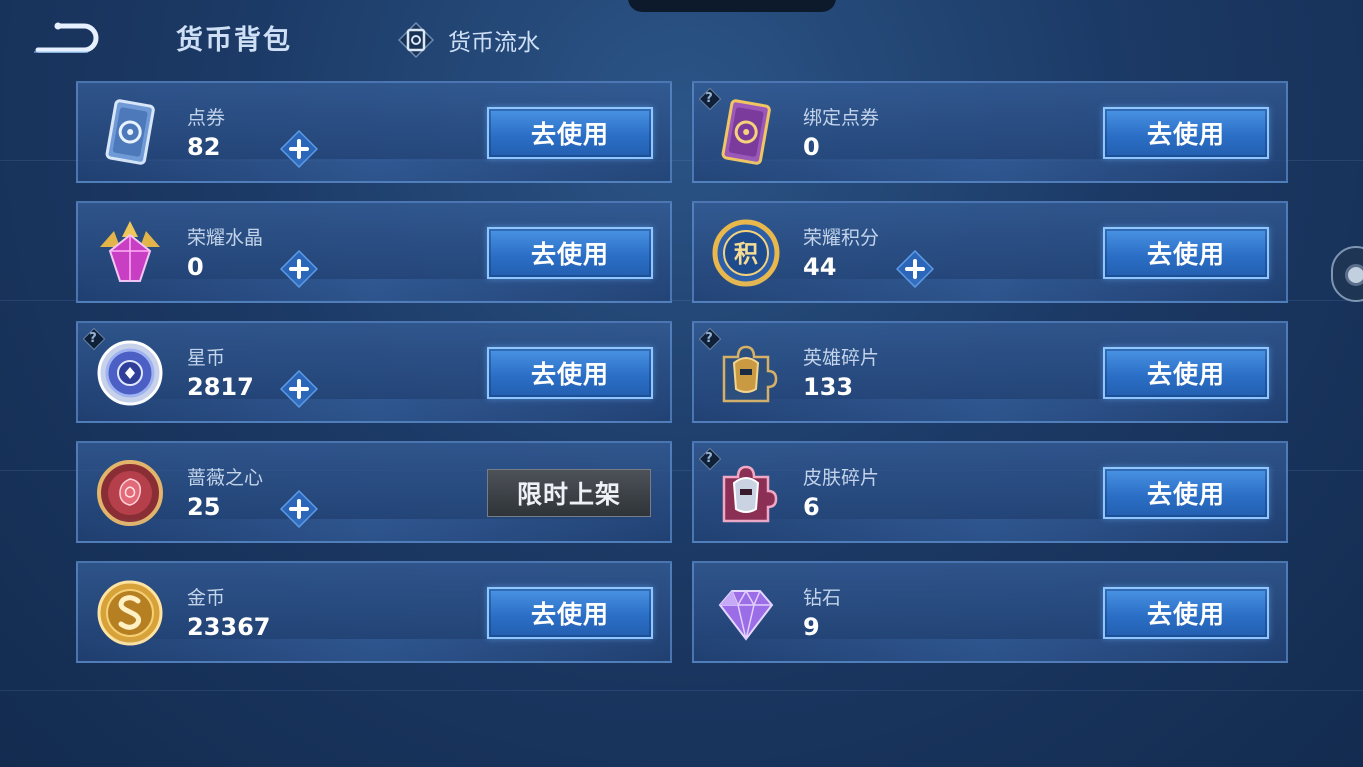 The height and width of the screenshot is (767, 1363). I want to click on back-arrow-icon, so click(66, 37).